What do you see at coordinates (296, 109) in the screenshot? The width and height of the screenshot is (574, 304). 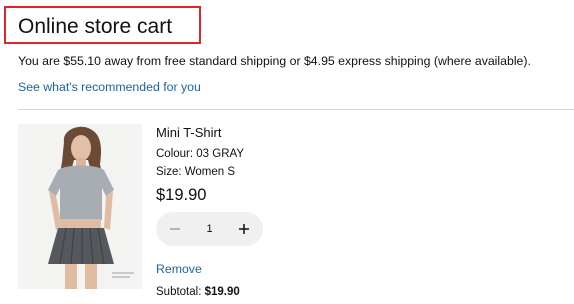 I see `section-divider` at bounding box center [296, 109].